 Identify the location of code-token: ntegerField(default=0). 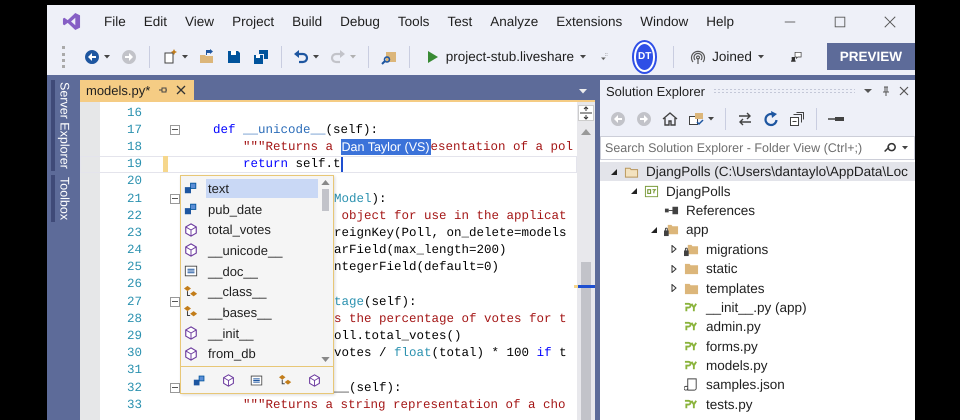
(417, 267).